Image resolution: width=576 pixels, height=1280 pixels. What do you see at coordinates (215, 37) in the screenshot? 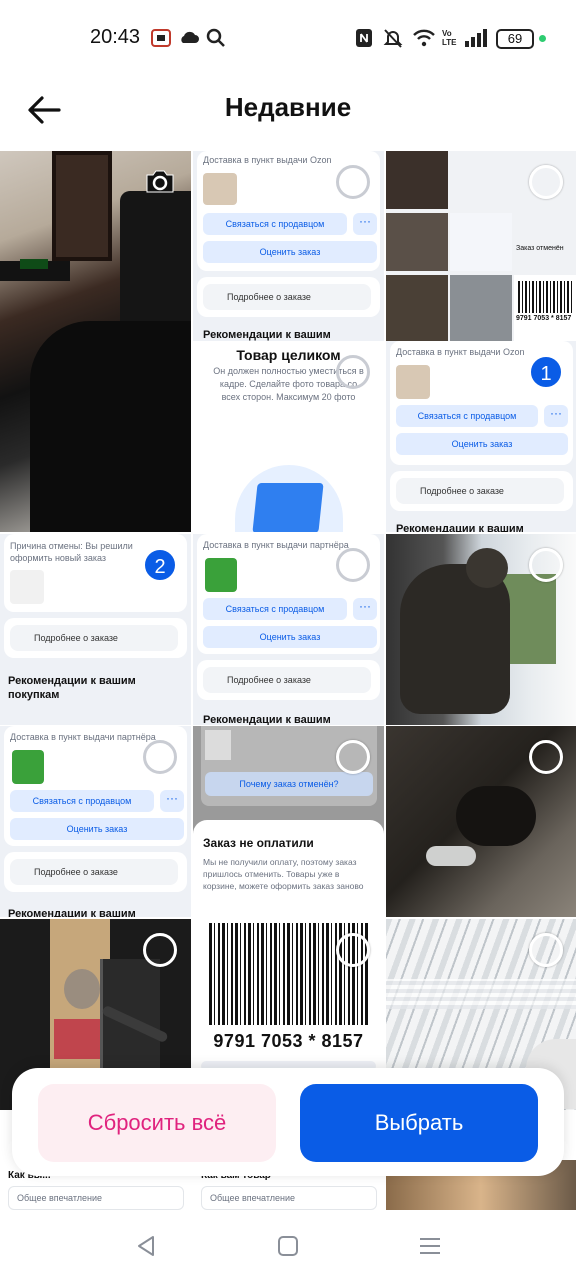
I see `search-icon` at bounding box center [215, 37].